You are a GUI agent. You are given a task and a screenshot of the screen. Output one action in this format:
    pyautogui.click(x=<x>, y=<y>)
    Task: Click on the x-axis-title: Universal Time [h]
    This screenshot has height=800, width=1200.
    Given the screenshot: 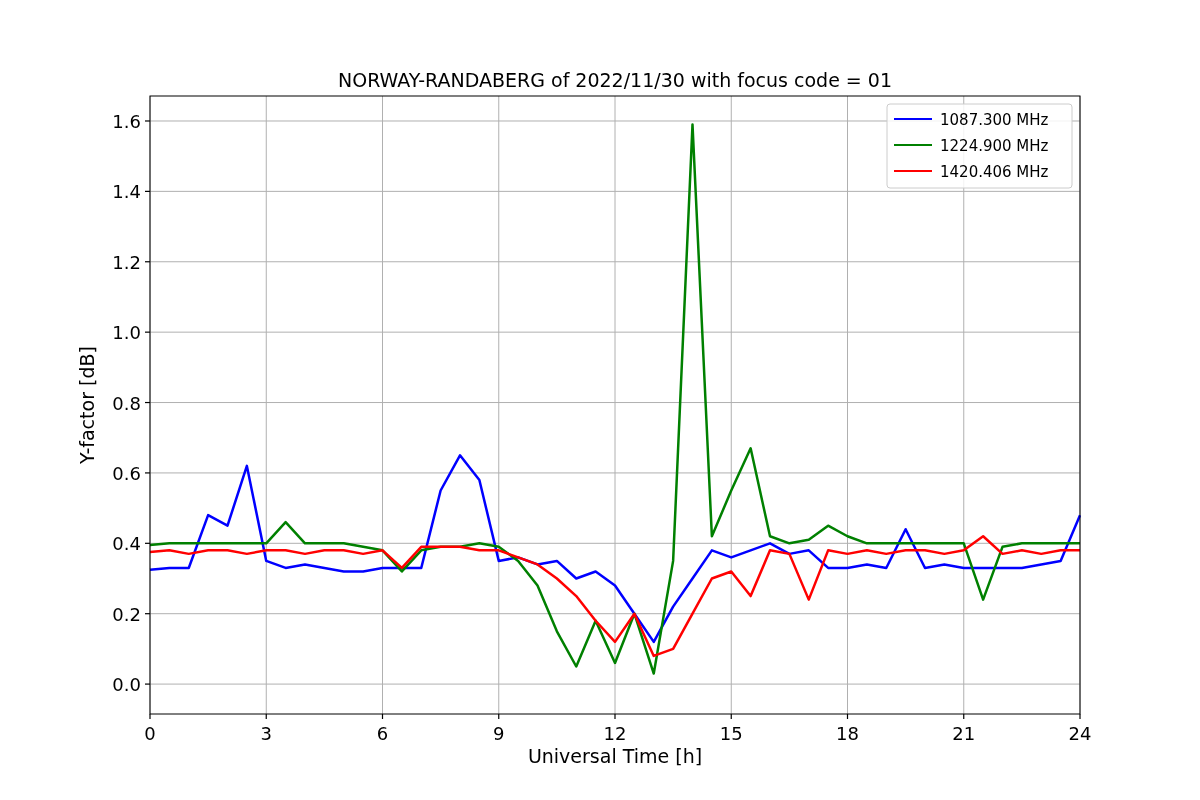 What is the action you would take?
    pyautogui.click(x=615, y=756)
    